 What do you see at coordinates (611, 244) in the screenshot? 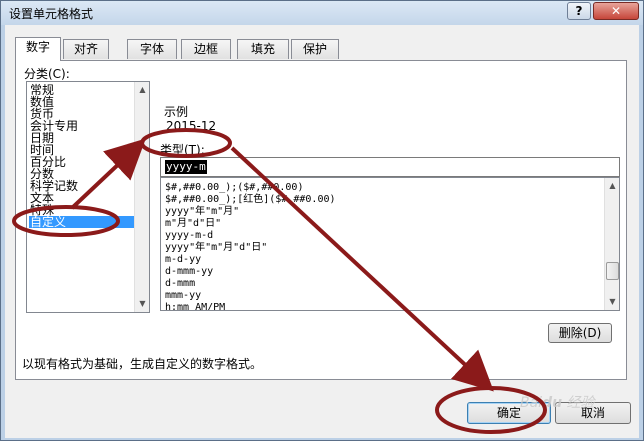
I see `format-scrollbar: ▲ ▼` at bounding box center [611, 244].